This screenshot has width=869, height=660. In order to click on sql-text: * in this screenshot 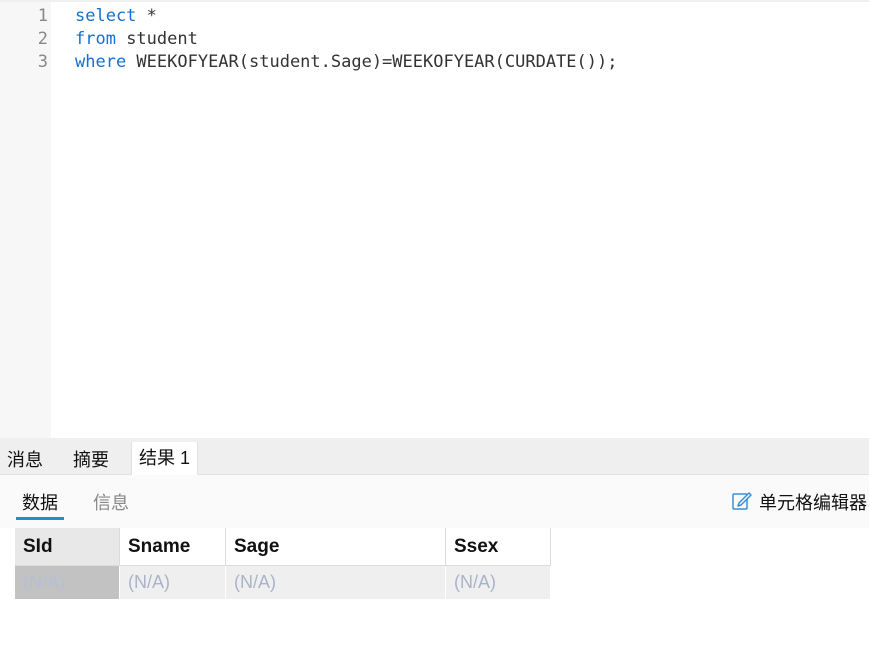, I will do `click(146, 16)`.